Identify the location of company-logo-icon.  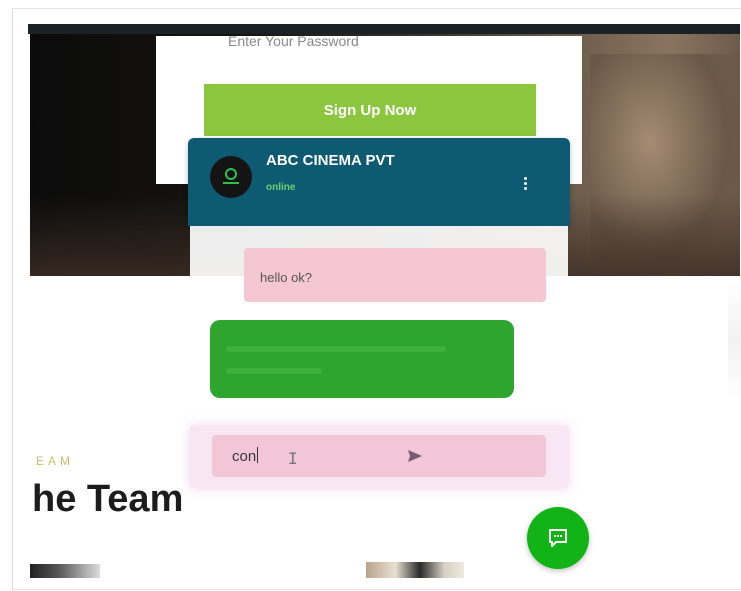
(231, 177).